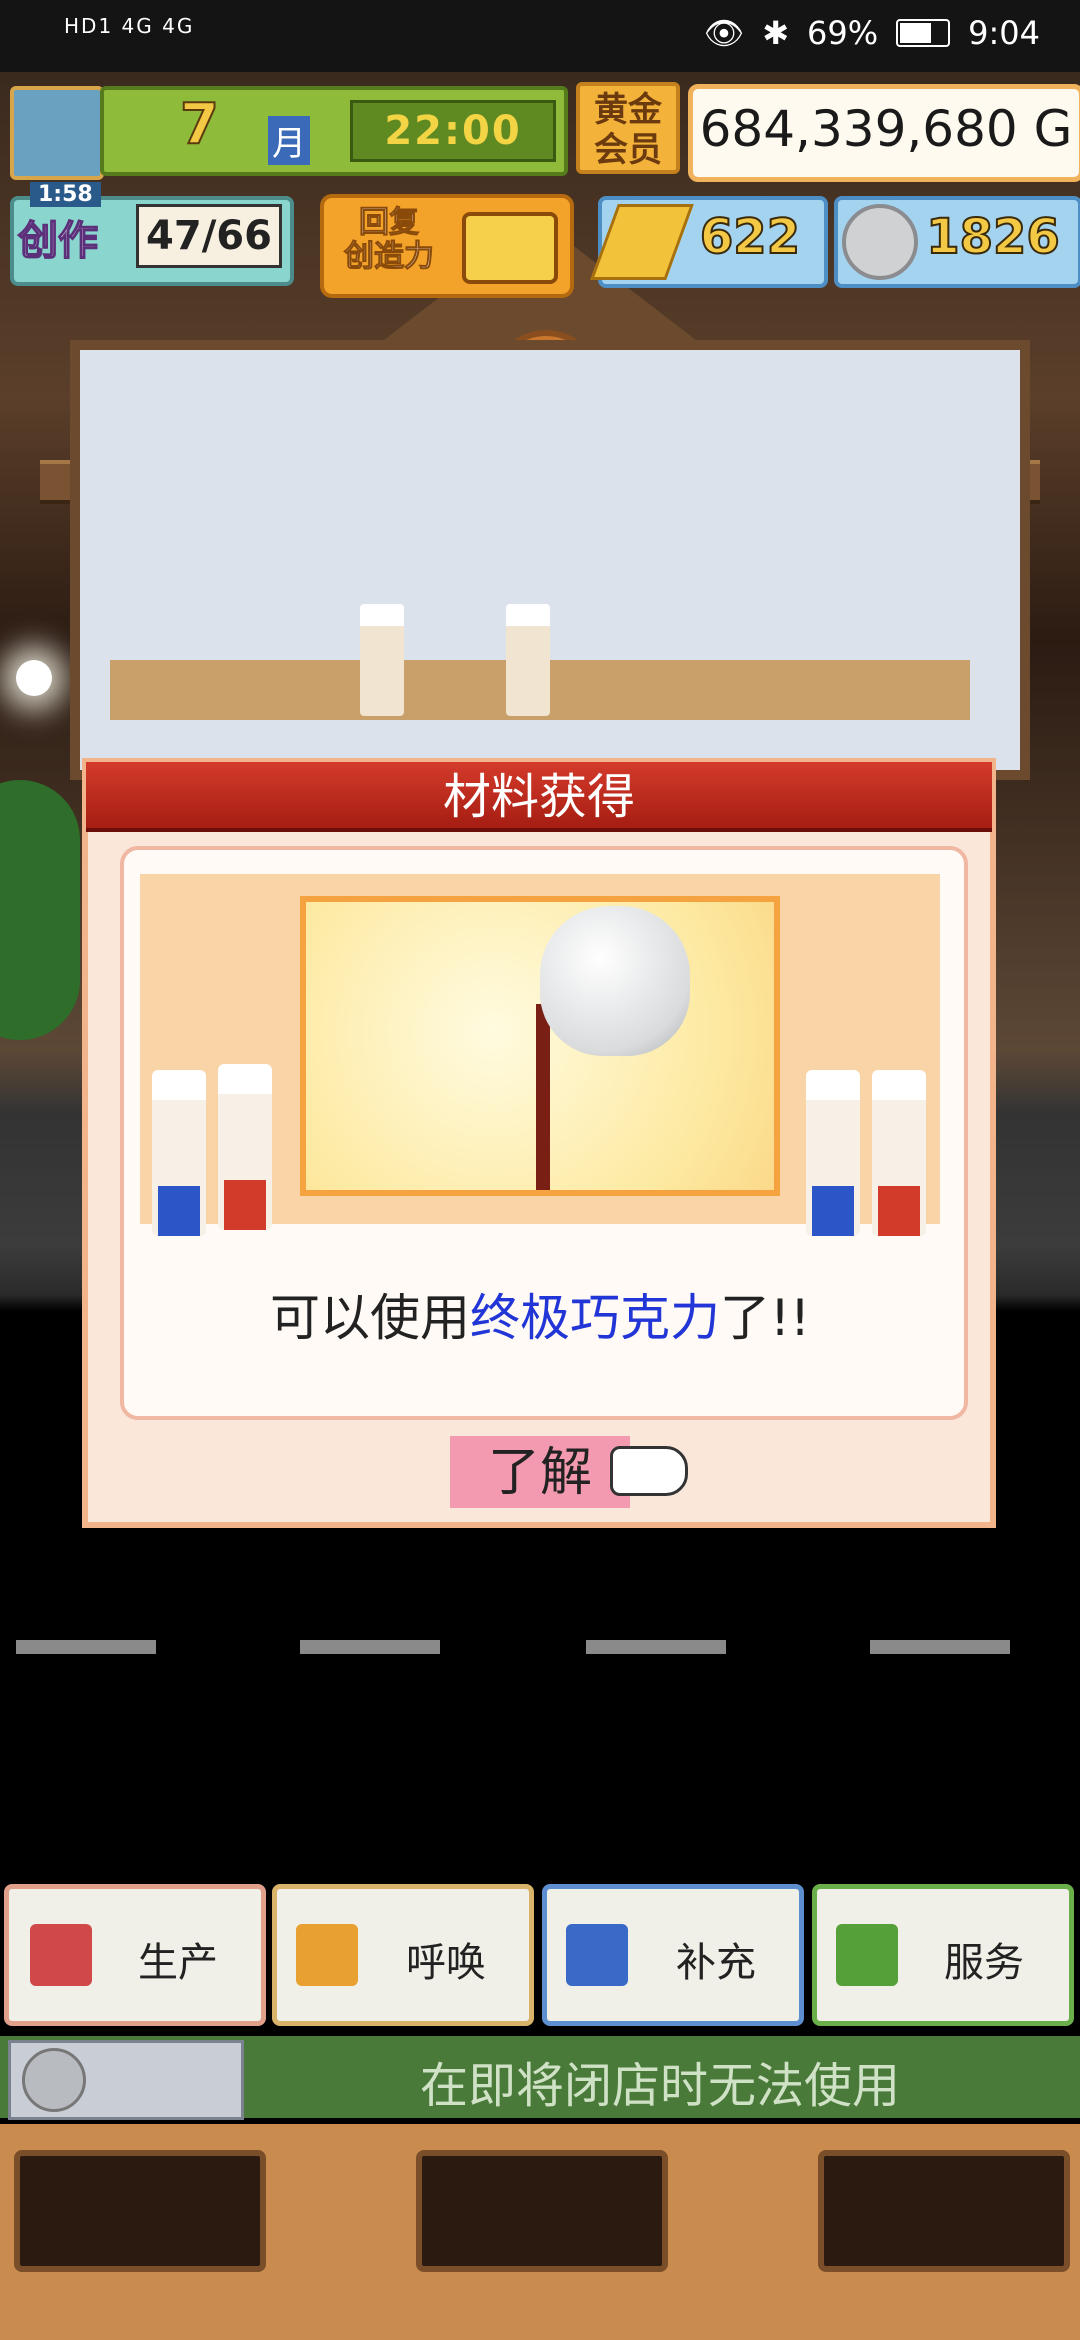 The width and height of the screenshot is (1080, 2340). What do you see at coordinates (289, 140) in the screenshot?
I see `month-unit: 月` at bounding box center [289, 140].